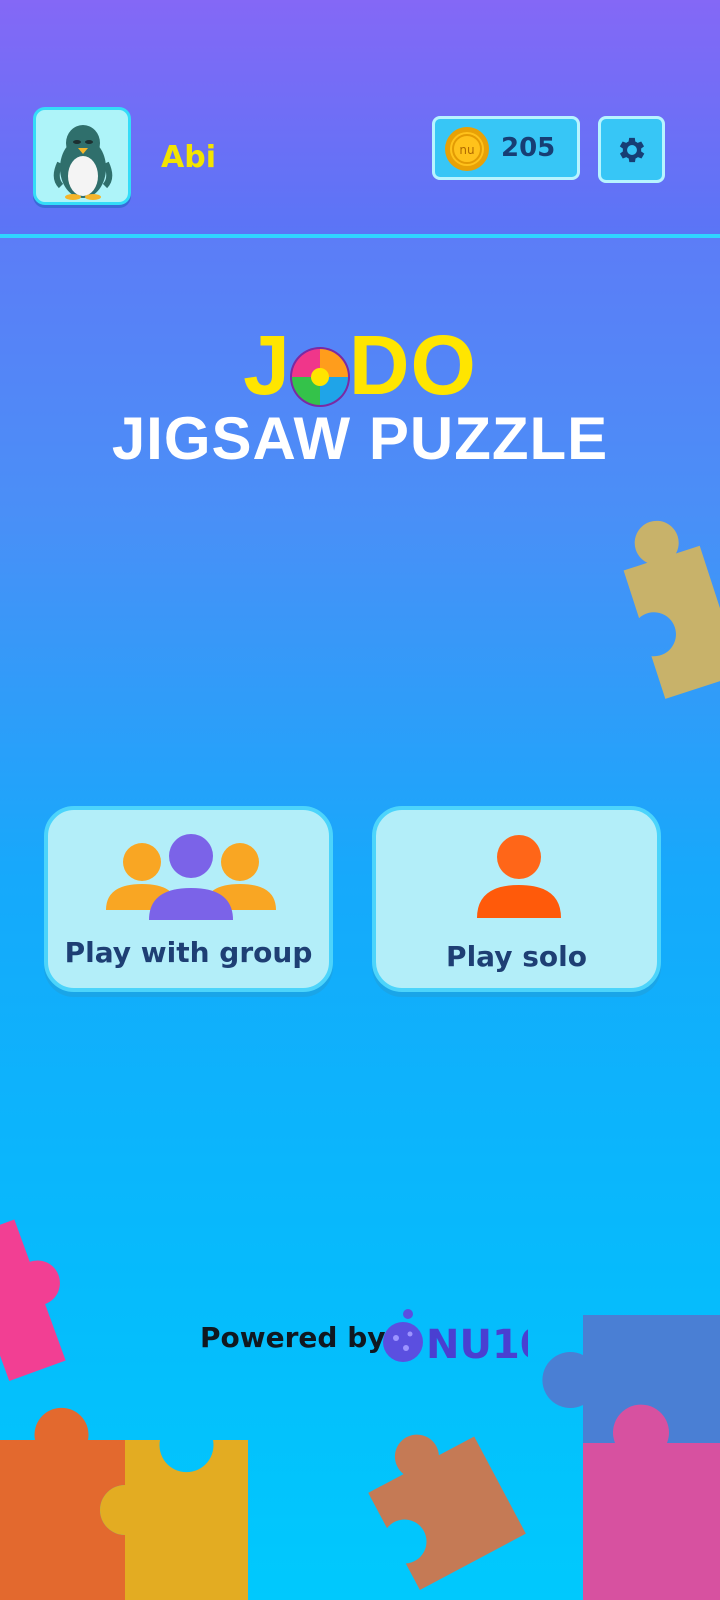 The height and width of the screenshot is (1600, 720). Describe the element at coordinates (360, 438) in the screenshot. I see `app-subtitle: JIGSAW PUZZLE` at that location.